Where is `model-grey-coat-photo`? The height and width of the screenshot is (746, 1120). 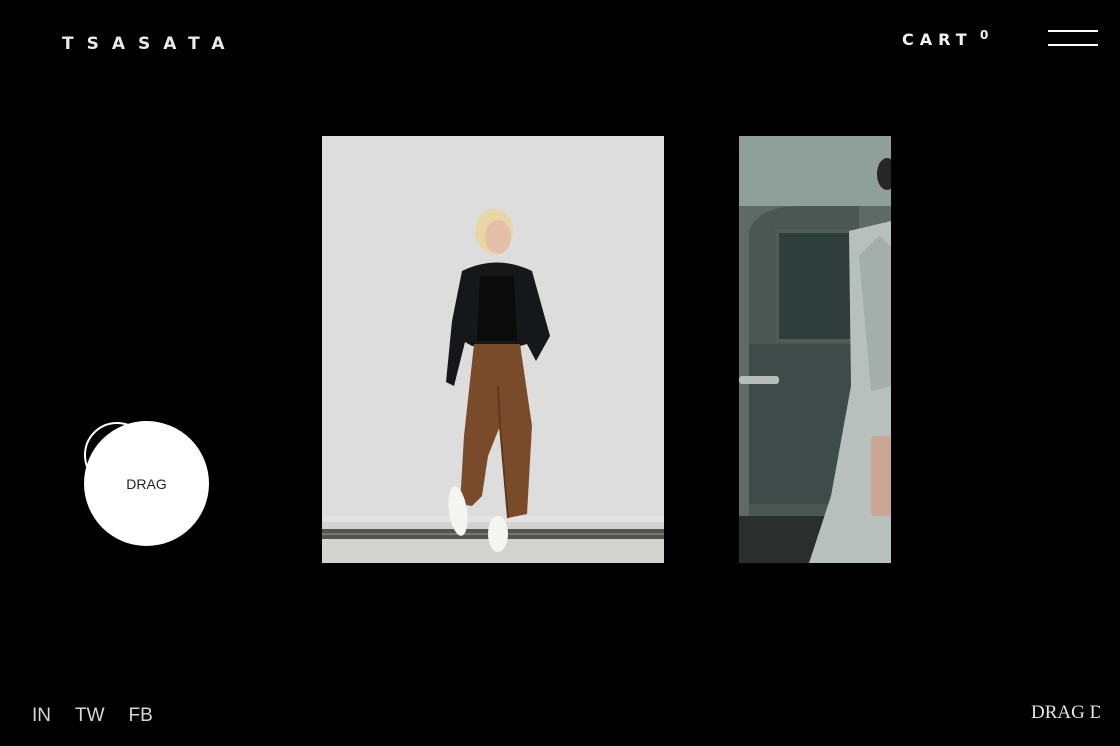 model-grey-coat-photo is located at coordinates (815, 349).